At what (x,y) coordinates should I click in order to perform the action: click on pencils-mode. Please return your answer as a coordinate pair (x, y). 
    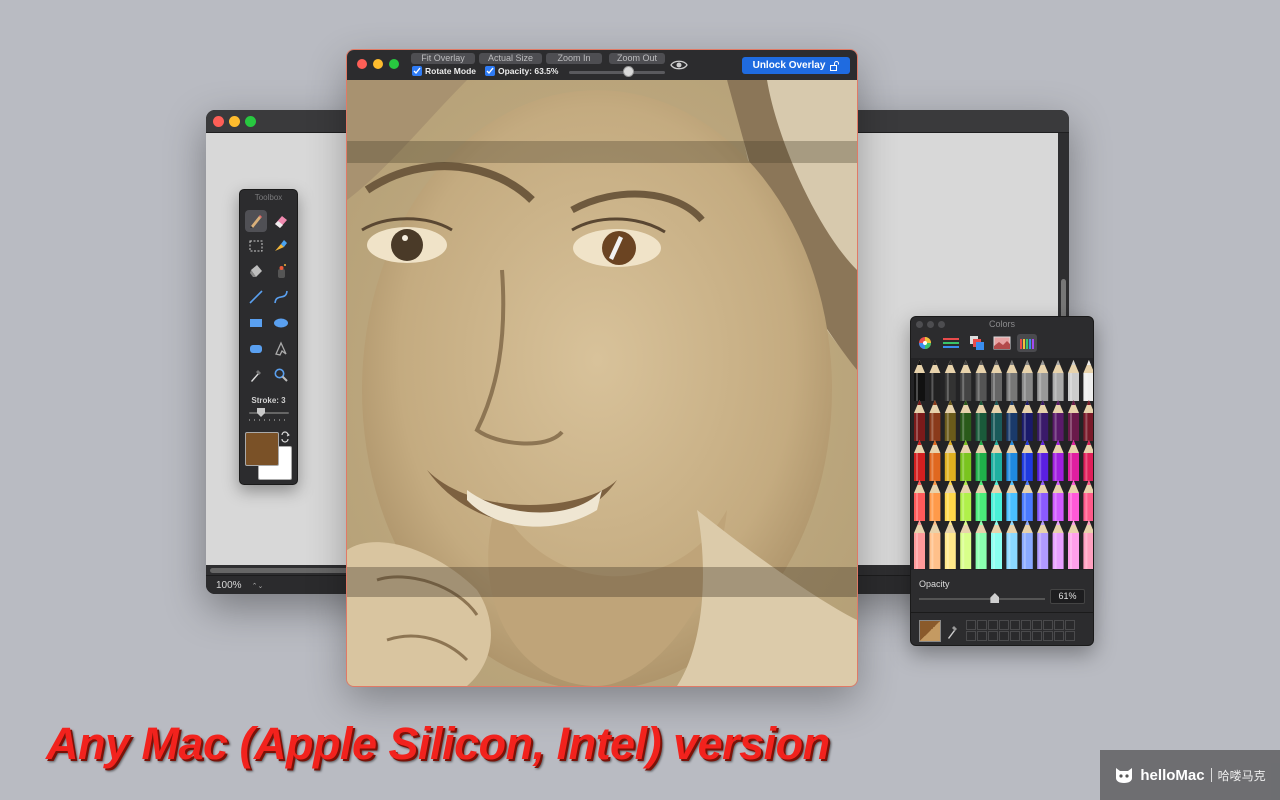
    Looking at the image, I should click on (1027, 343).